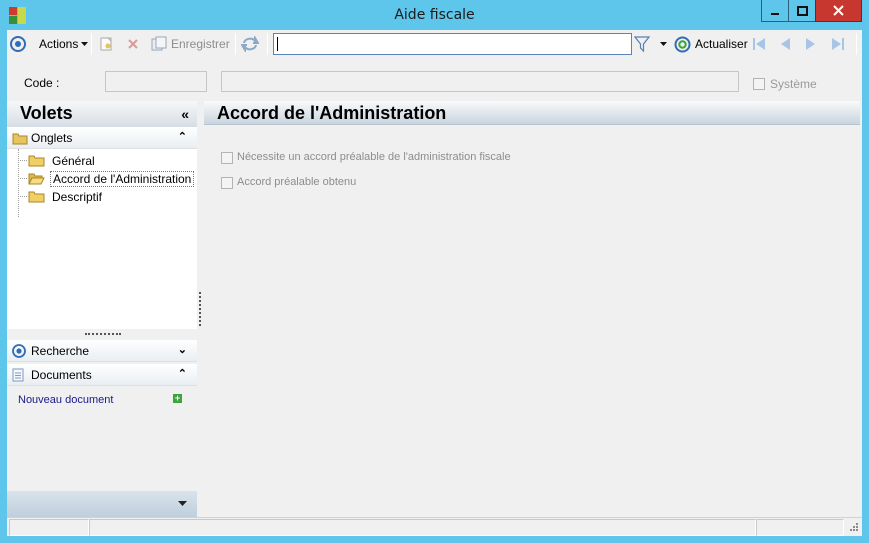 This screenshot has width=869, height=543. What do you see at coordinates (102, 504) in the screenshot?
I see `pane-footer` at bounding box center [102, 504].